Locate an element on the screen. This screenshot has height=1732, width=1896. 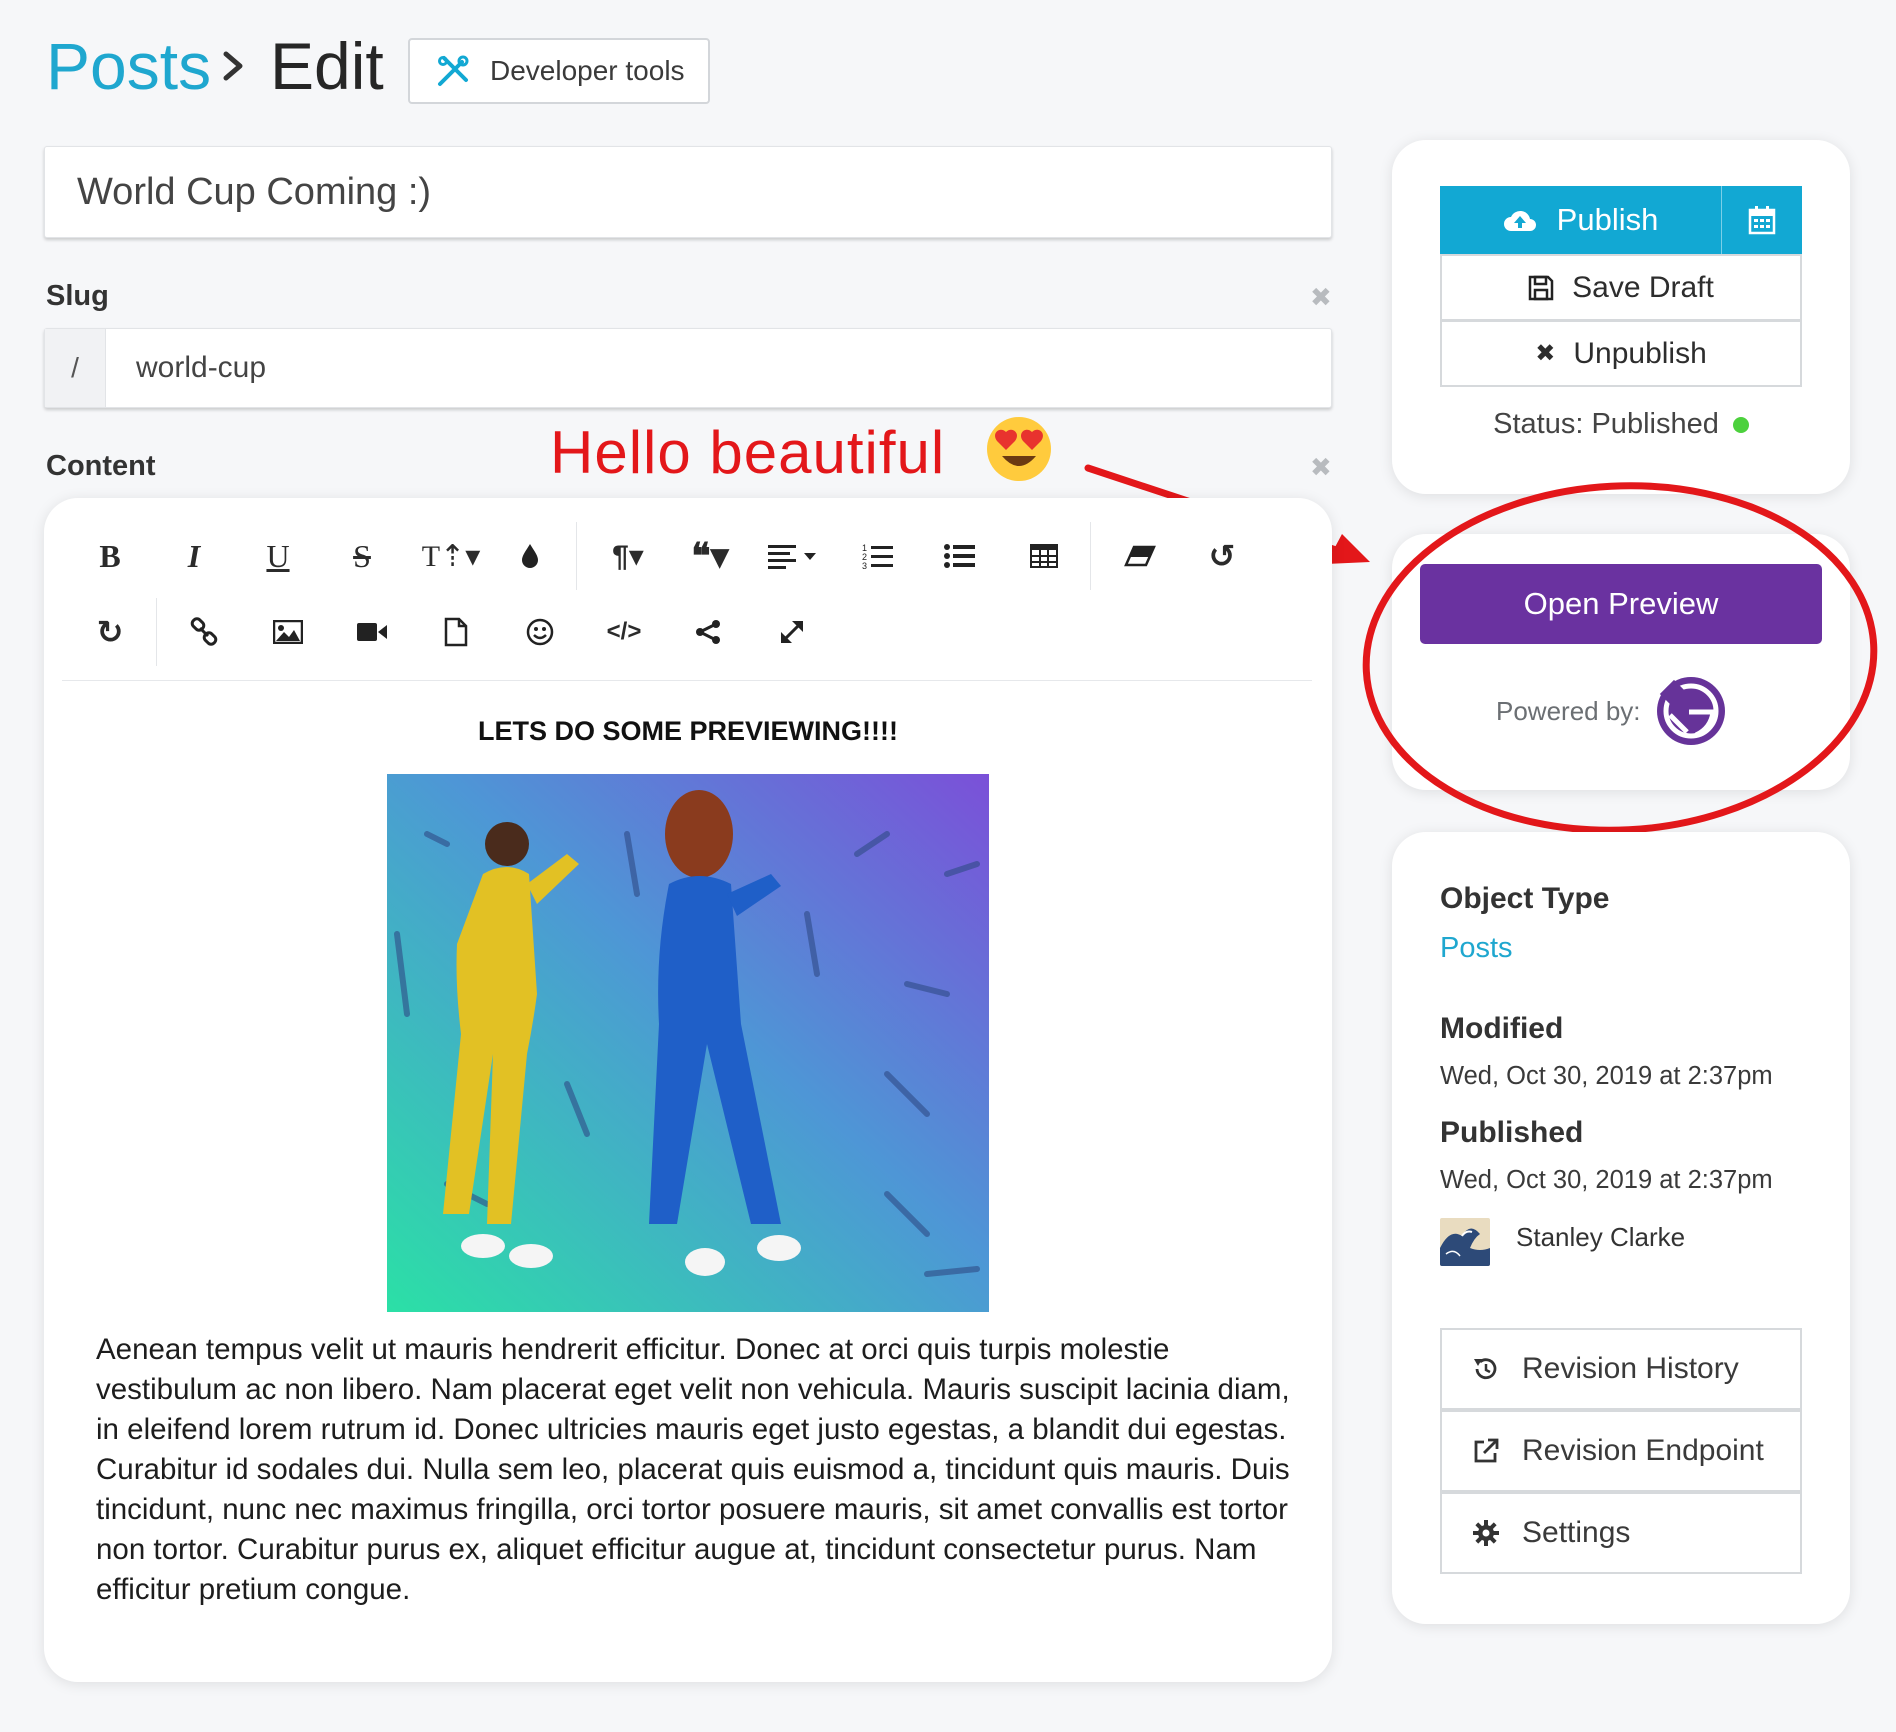
gear-icon is located at coordinates (1486, 1533).